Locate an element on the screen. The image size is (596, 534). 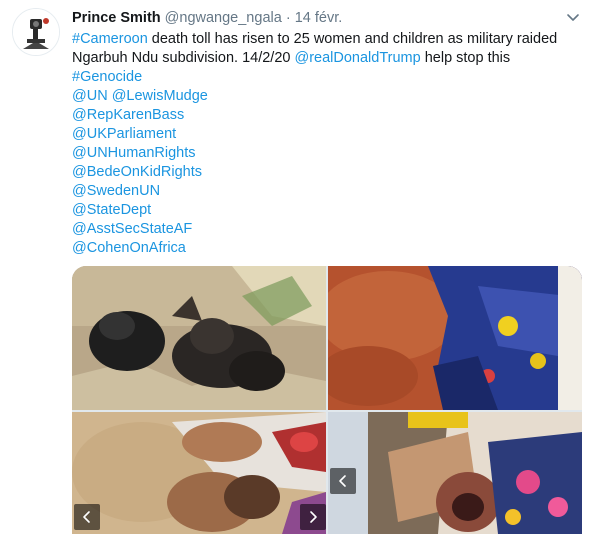
tweet-line: @StateDept is located at coordinates (327, 210).